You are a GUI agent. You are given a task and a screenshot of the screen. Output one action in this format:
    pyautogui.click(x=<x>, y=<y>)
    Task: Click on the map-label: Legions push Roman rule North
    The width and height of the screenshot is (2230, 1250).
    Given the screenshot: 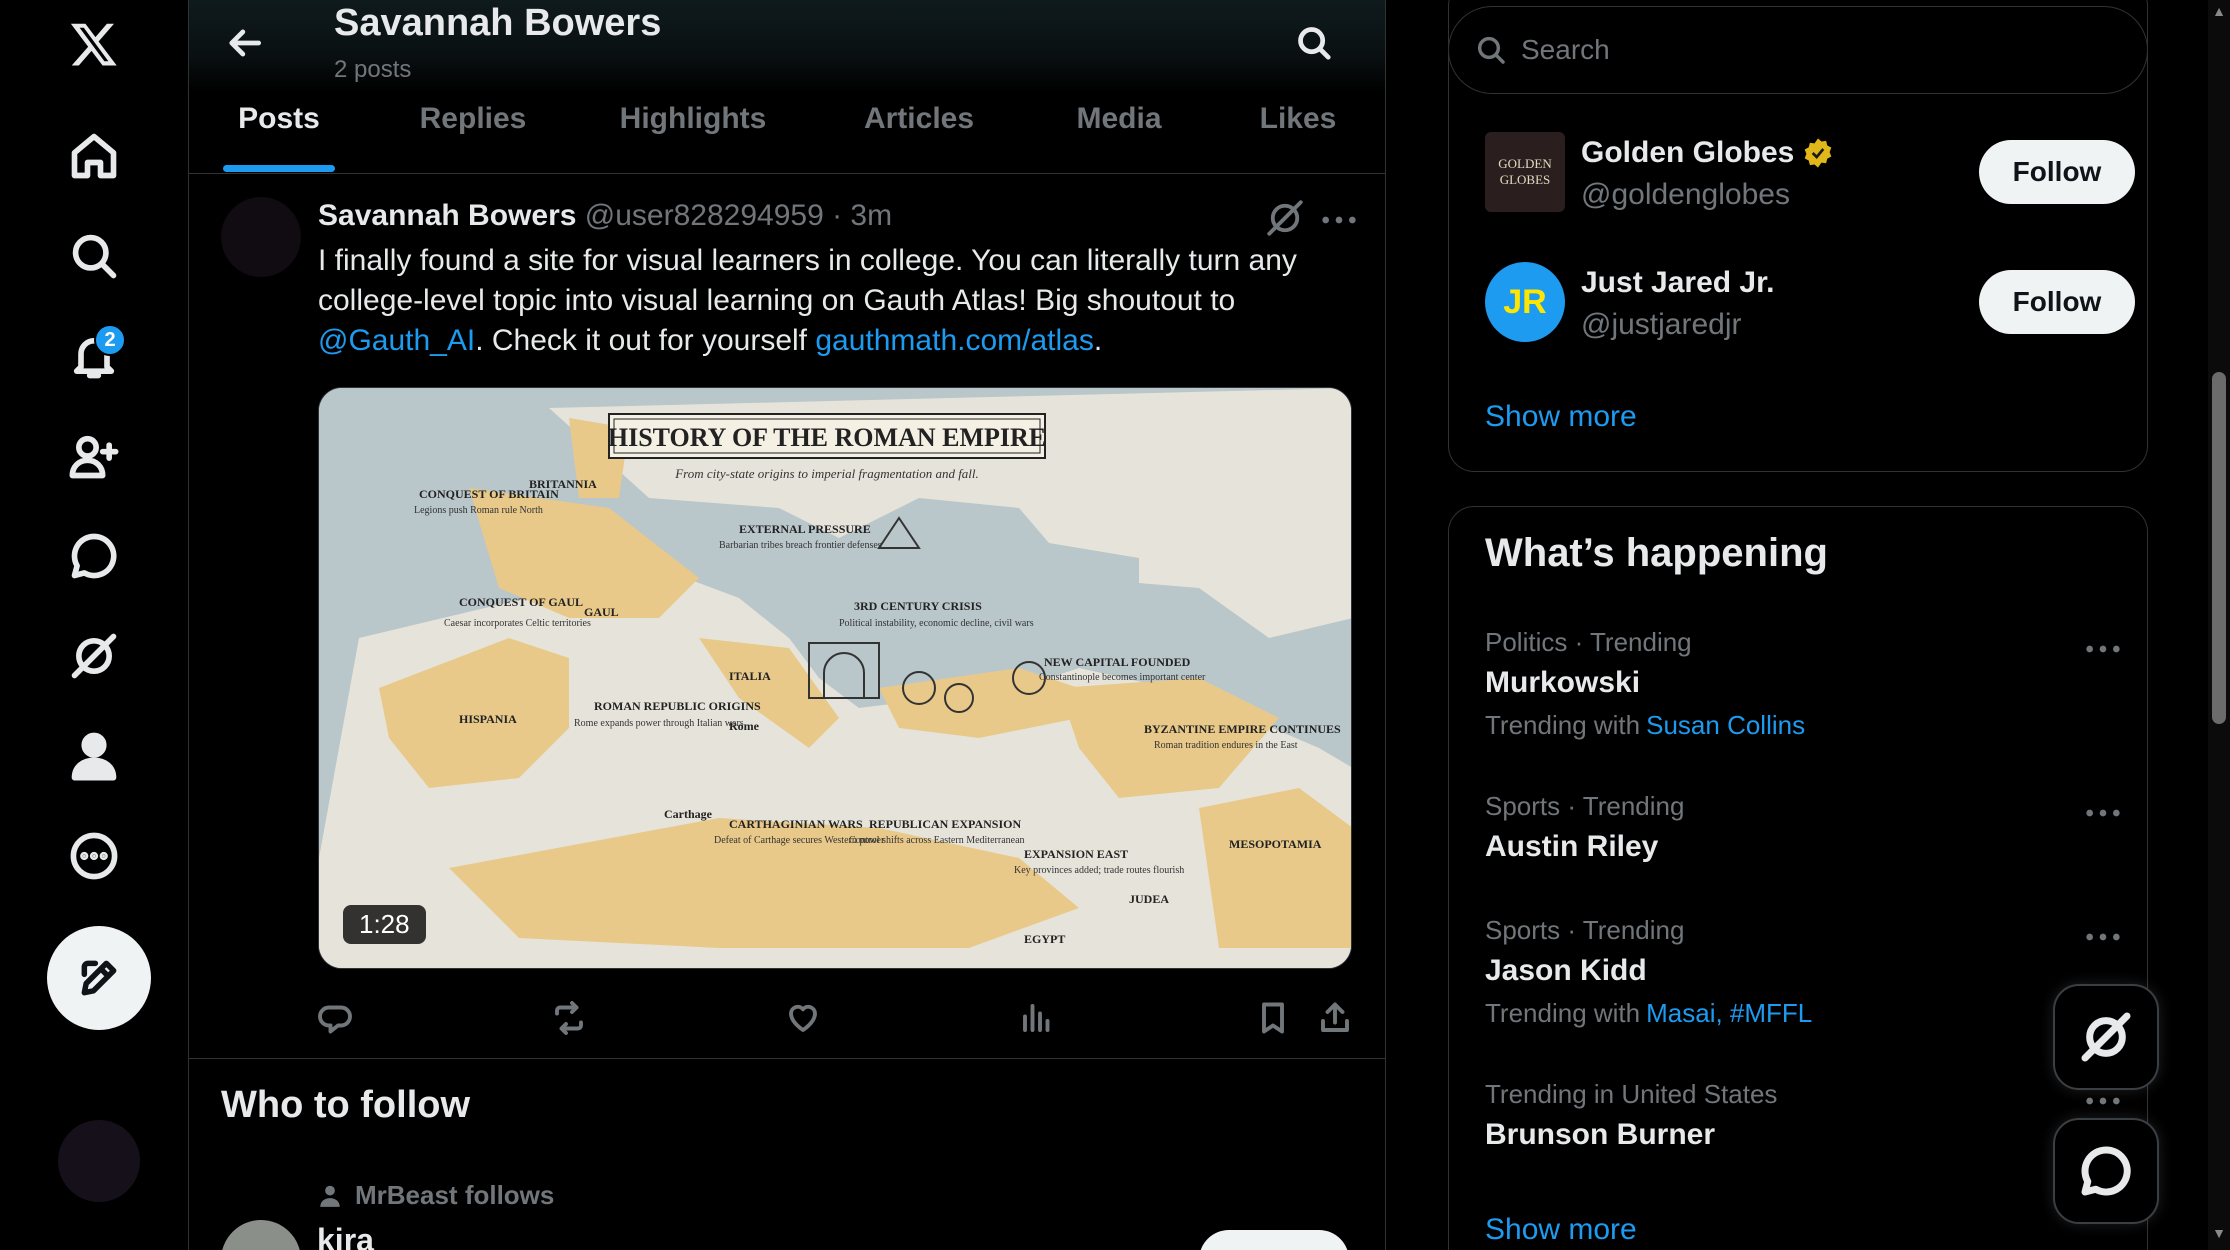 What is the action you would take?
    pyautogui.click(x=478, y=510)
    